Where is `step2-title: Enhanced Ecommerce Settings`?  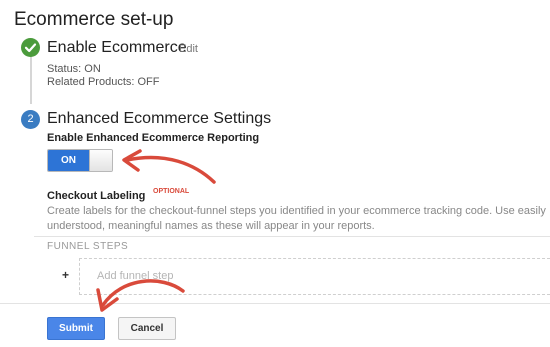
step2-title: Enhanced Ecommerce Settings is located at coordinates (159, 118).